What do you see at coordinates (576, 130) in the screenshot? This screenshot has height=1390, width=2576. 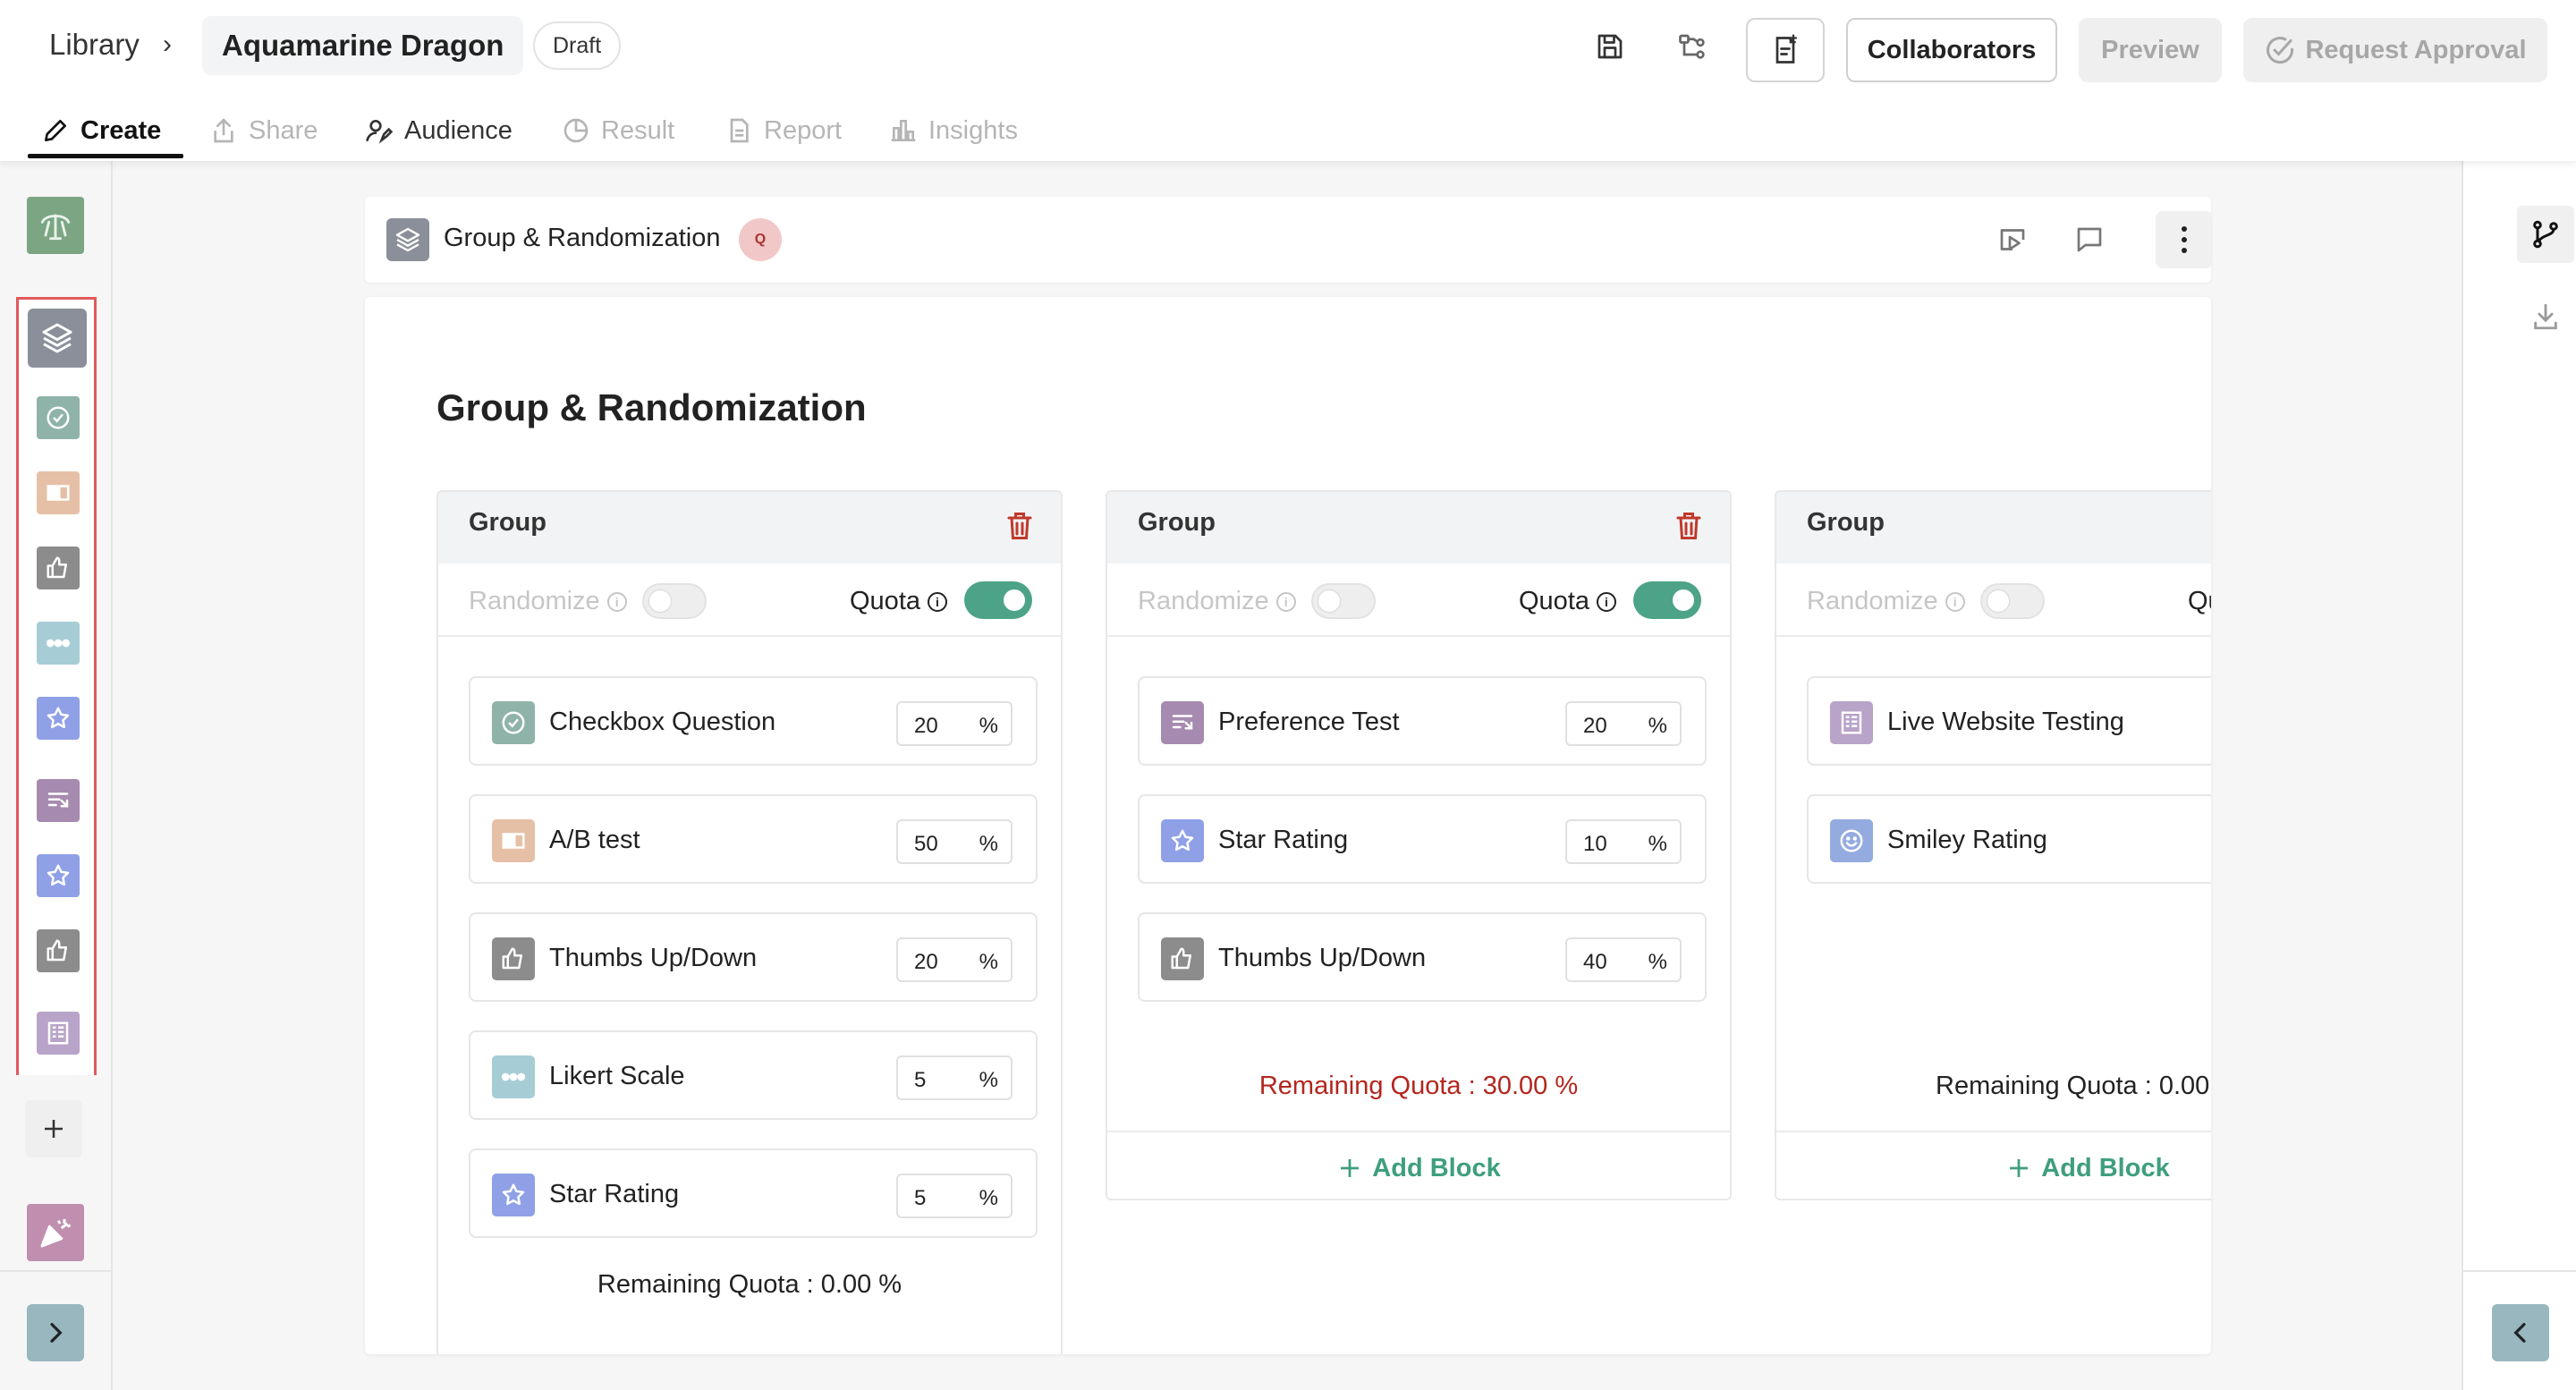 I see `pie-chart-icon` at bounding box center [576, 130].